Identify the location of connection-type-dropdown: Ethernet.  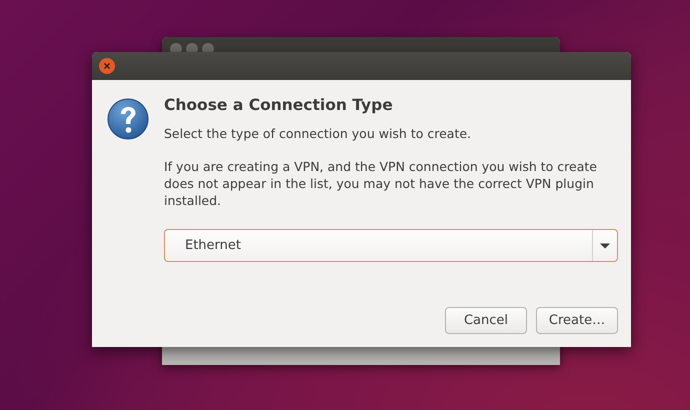
(391, 245).